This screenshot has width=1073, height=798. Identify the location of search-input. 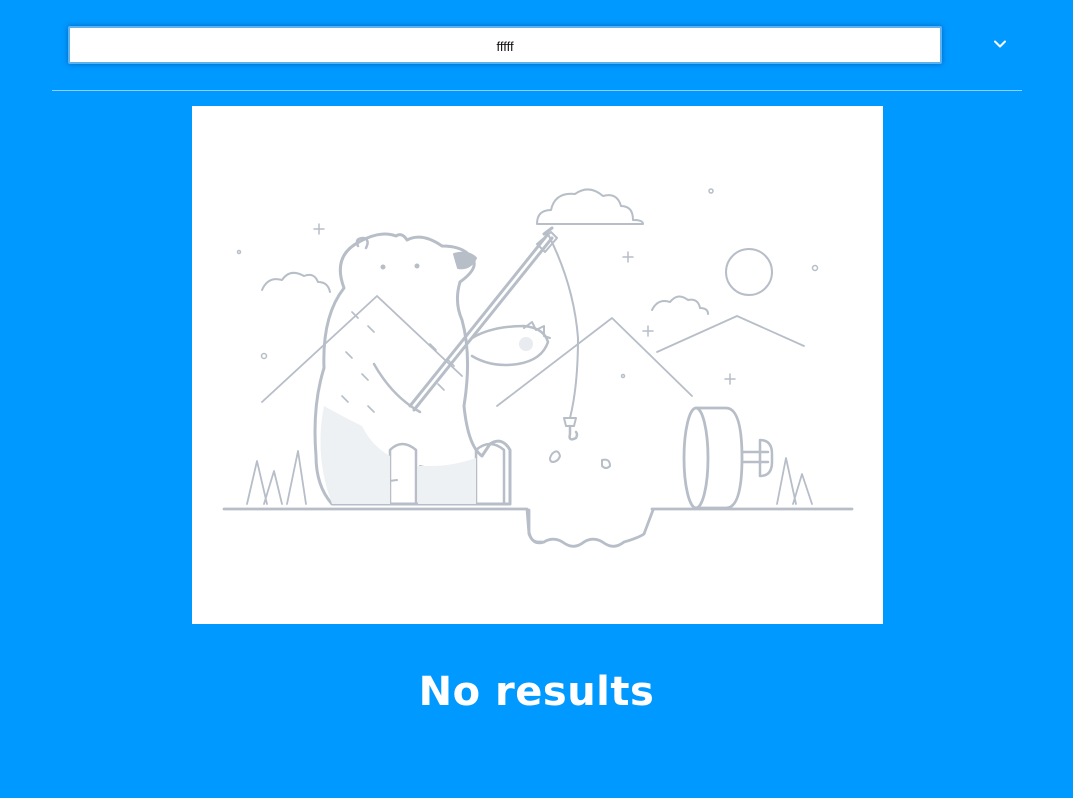
(505, 45).